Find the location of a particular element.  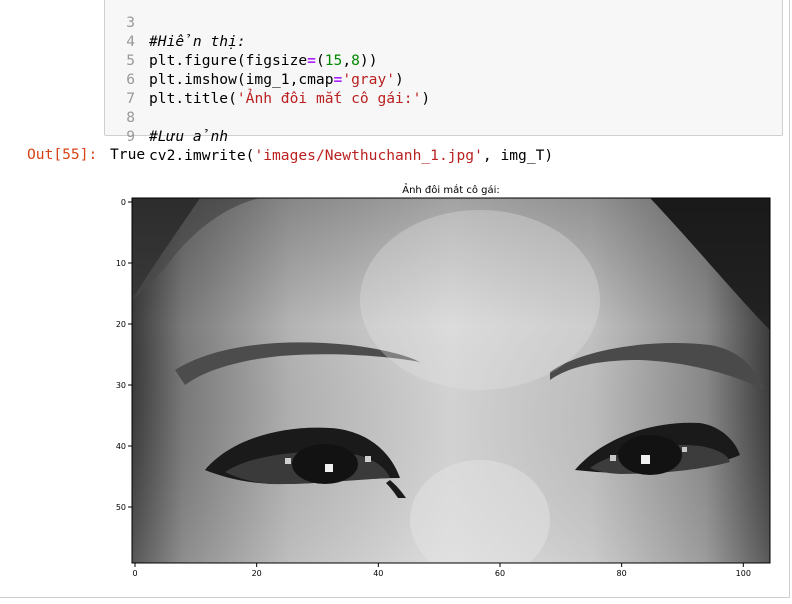

figure-title: Ảnh đôi mắt cô gái: is located at coordinates (451, 189).